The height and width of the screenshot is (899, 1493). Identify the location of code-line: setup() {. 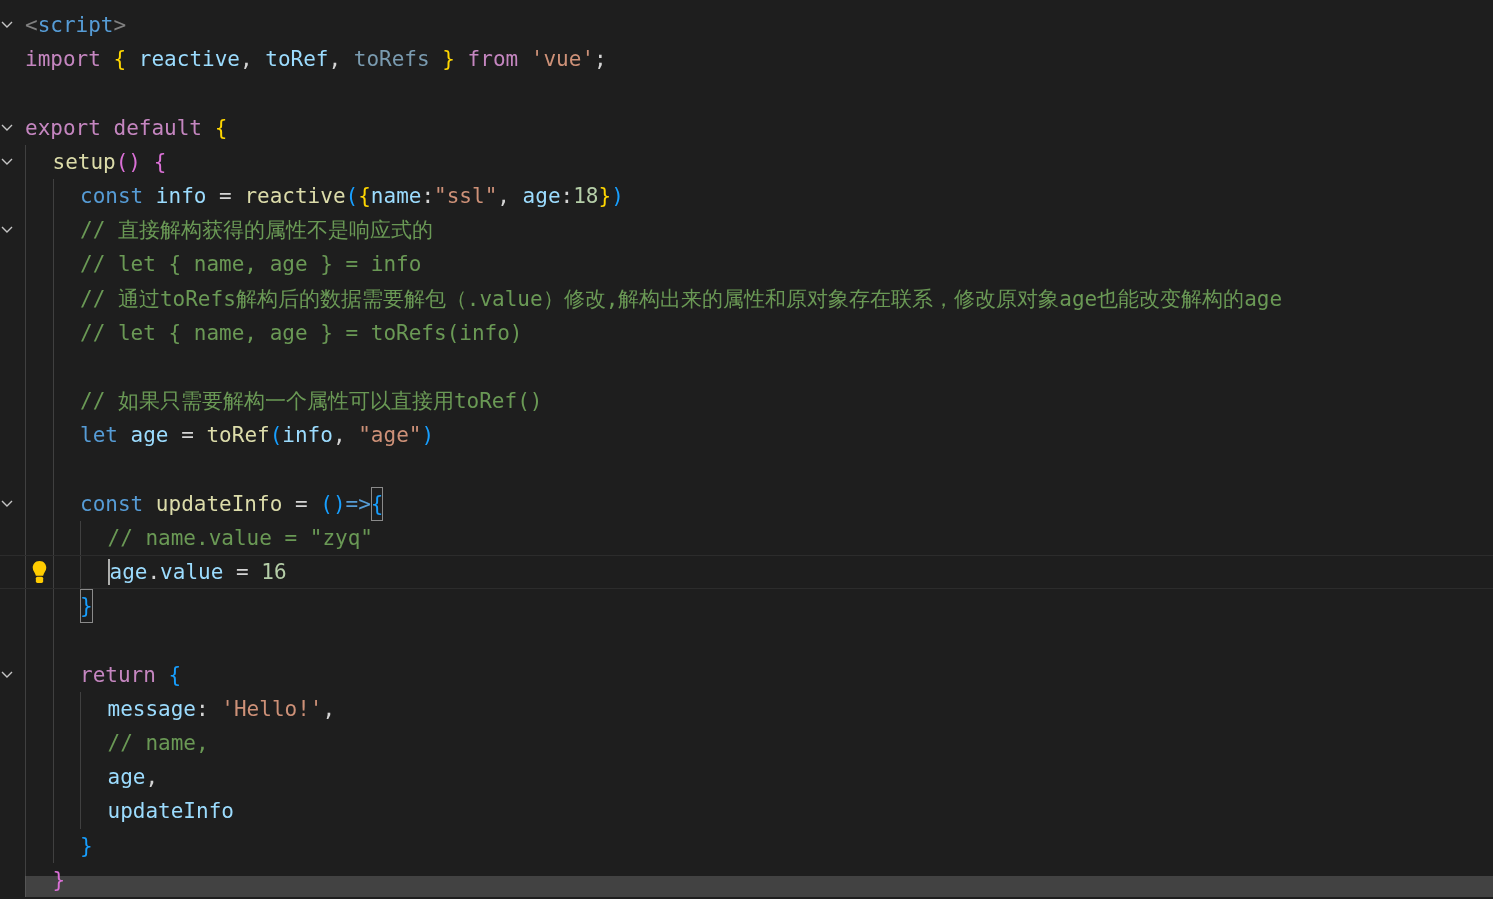
(109, 162).